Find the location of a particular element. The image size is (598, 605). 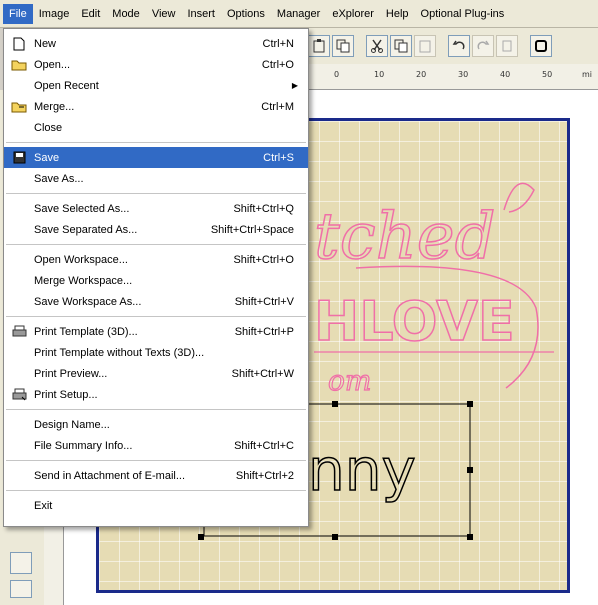

menu-item-shortcut: Shift+Ctrl+Space is located at coordinates (252, 229).